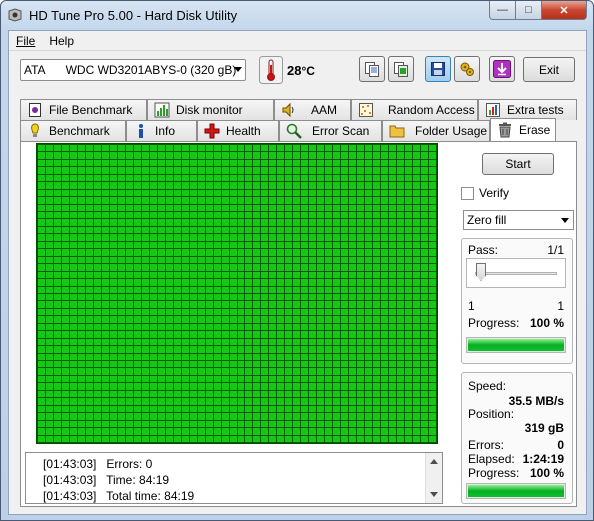  What do you see at coordinates (502, 10) in the screenshot?
I see `minimize-button: —` at bounding box center [502, 10].